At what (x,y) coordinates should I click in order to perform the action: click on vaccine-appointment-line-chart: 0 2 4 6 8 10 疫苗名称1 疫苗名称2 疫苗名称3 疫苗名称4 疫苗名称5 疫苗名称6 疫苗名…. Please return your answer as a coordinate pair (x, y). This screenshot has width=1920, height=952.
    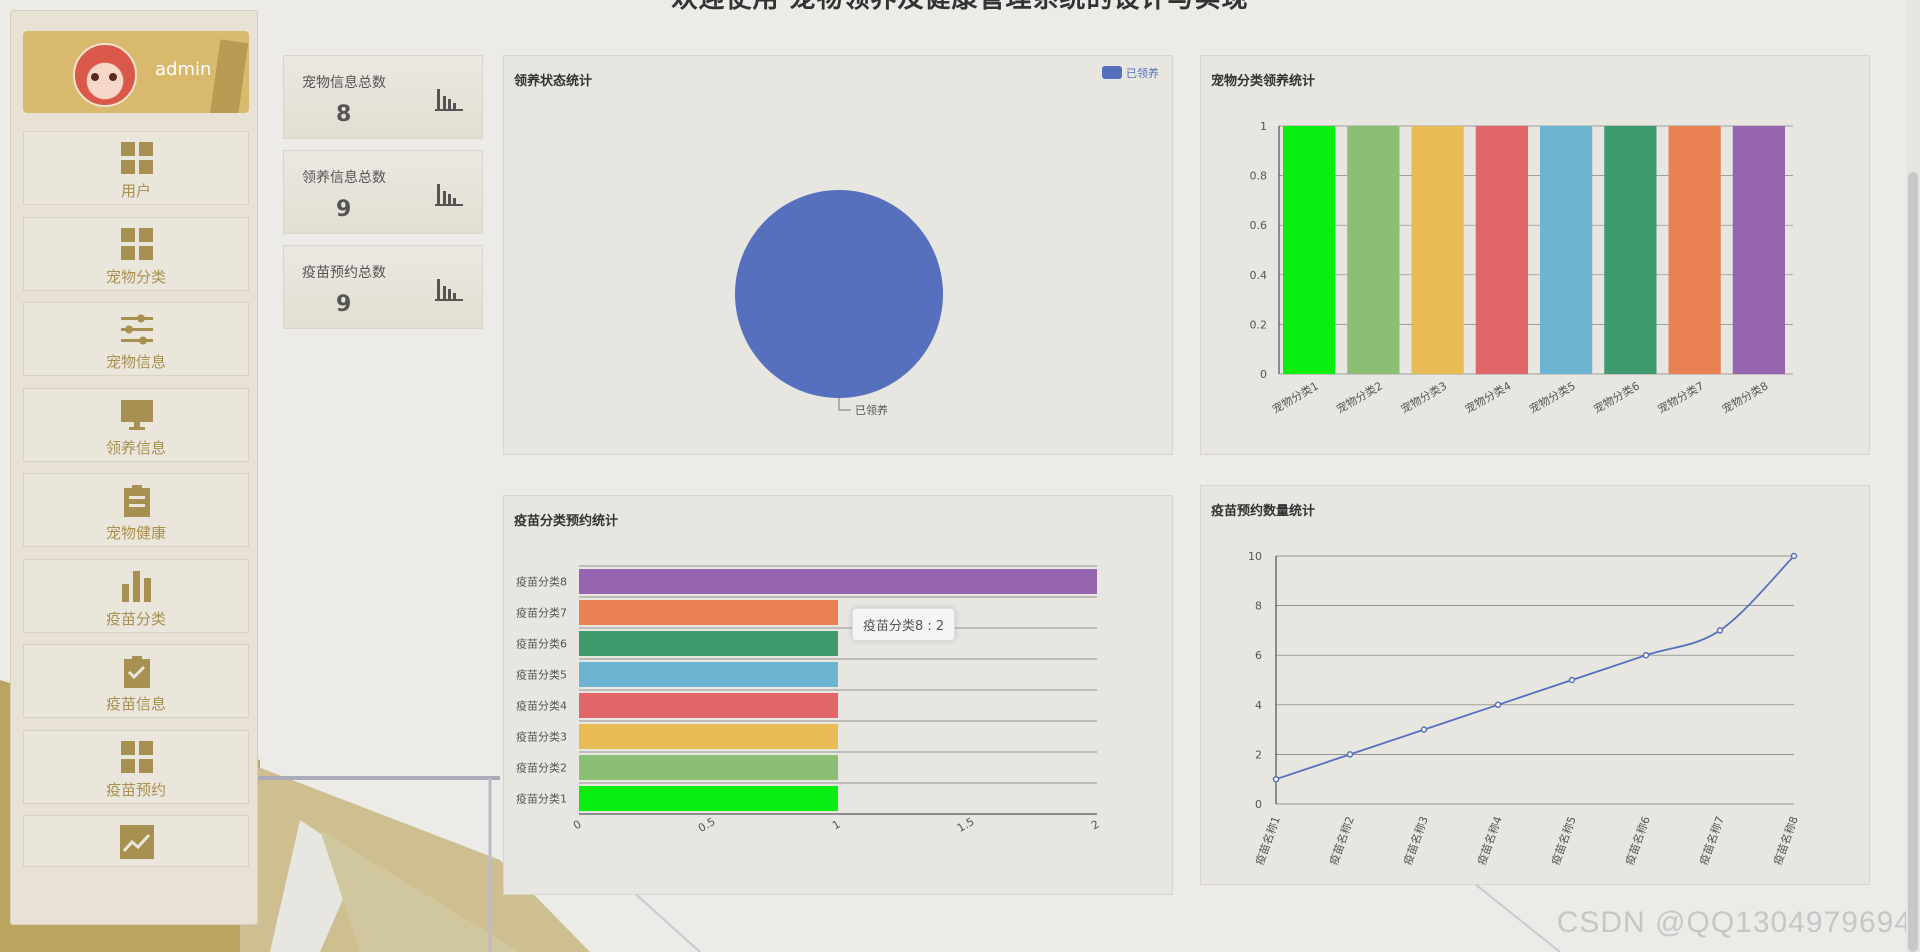
    Looking at the image, I should click on (1524, 708).